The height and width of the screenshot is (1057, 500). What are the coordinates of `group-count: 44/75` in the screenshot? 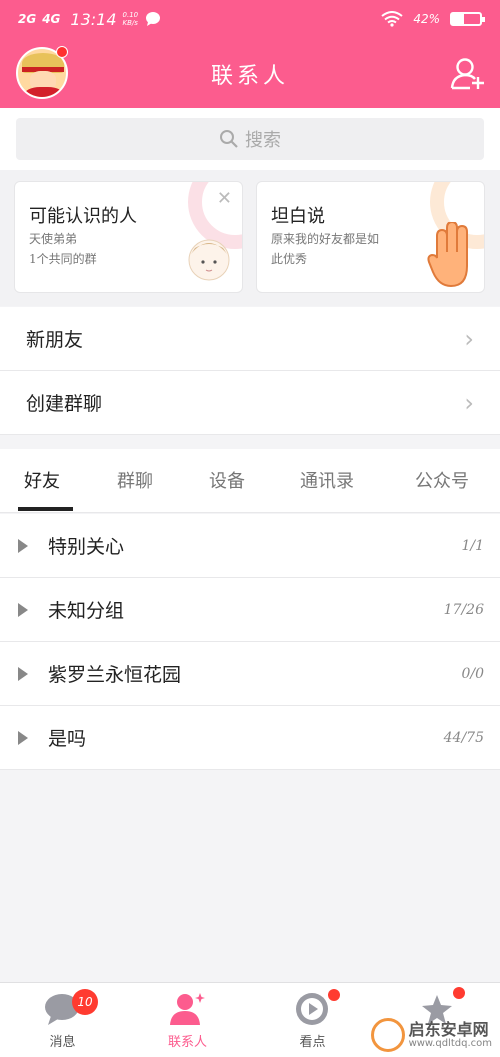 It's located at (463, 737).